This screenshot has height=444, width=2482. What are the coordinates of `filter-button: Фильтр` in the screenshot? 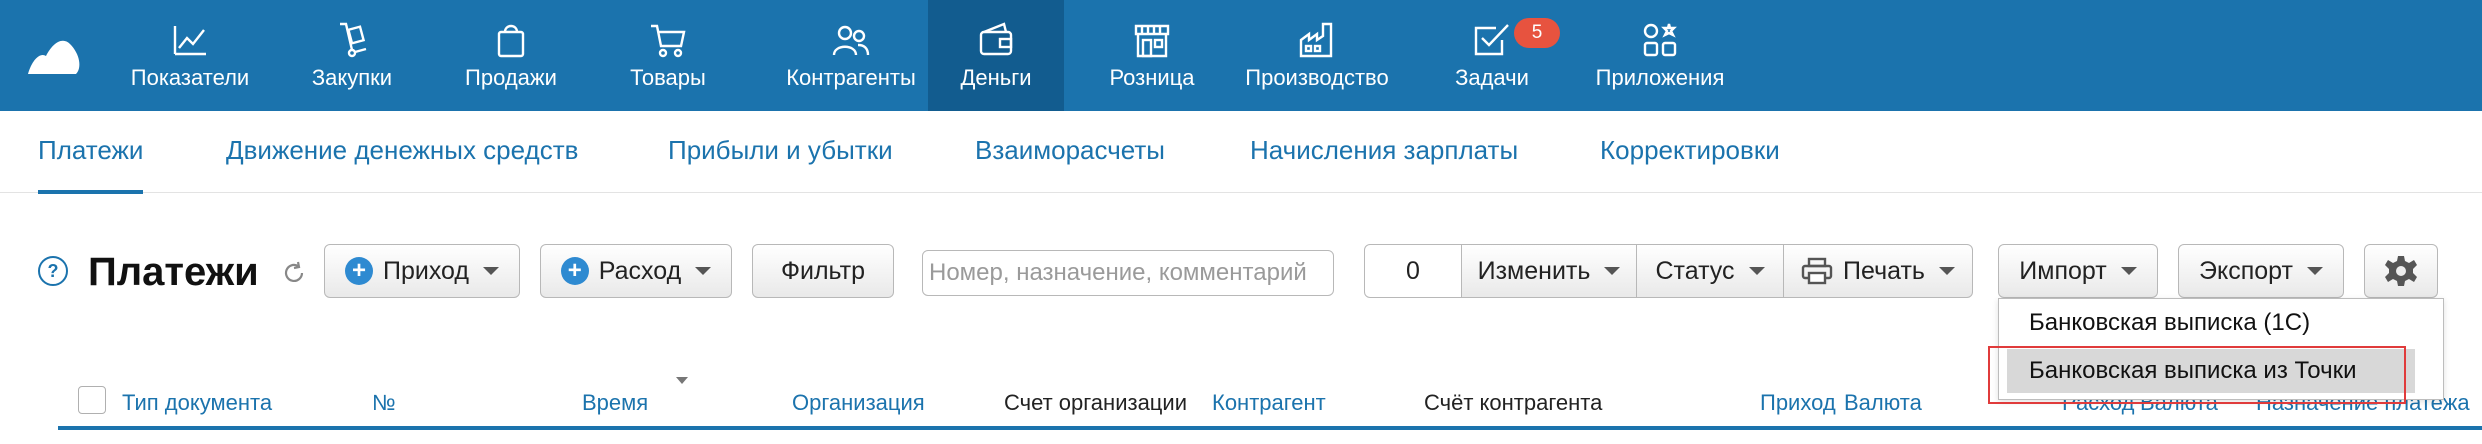 It's located at (823, 271).